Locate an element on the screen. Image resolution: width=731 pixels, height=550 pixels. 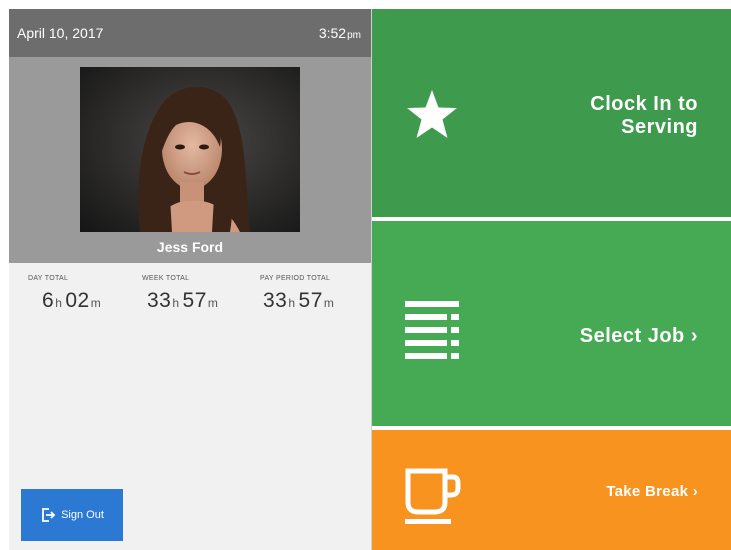
current-date: April 10, 2017 is located at coordinates (60, 33).